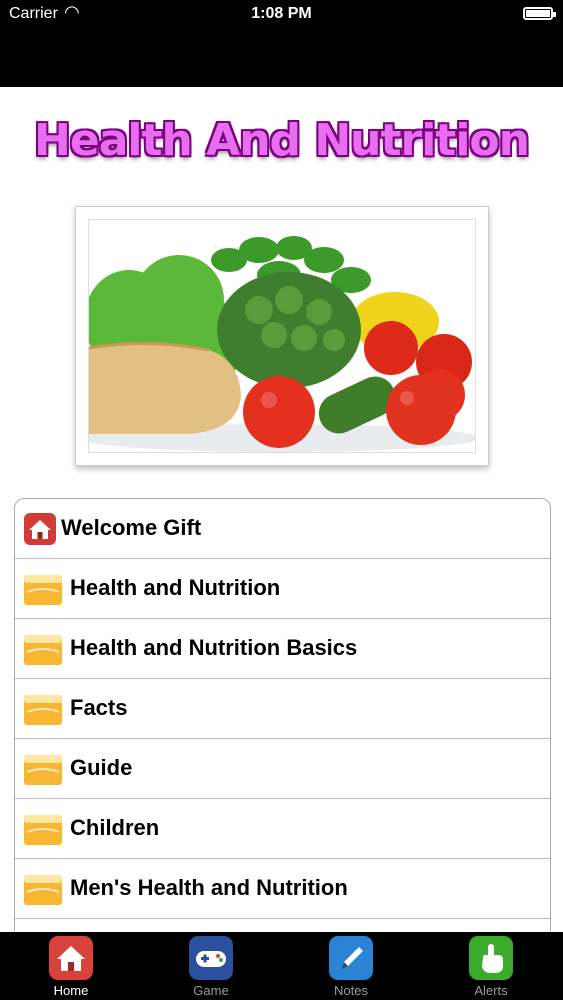 The width and height of the screenshot is (563, 1000). I want to click on tab-alerts: Alerts, so click(491, 966).